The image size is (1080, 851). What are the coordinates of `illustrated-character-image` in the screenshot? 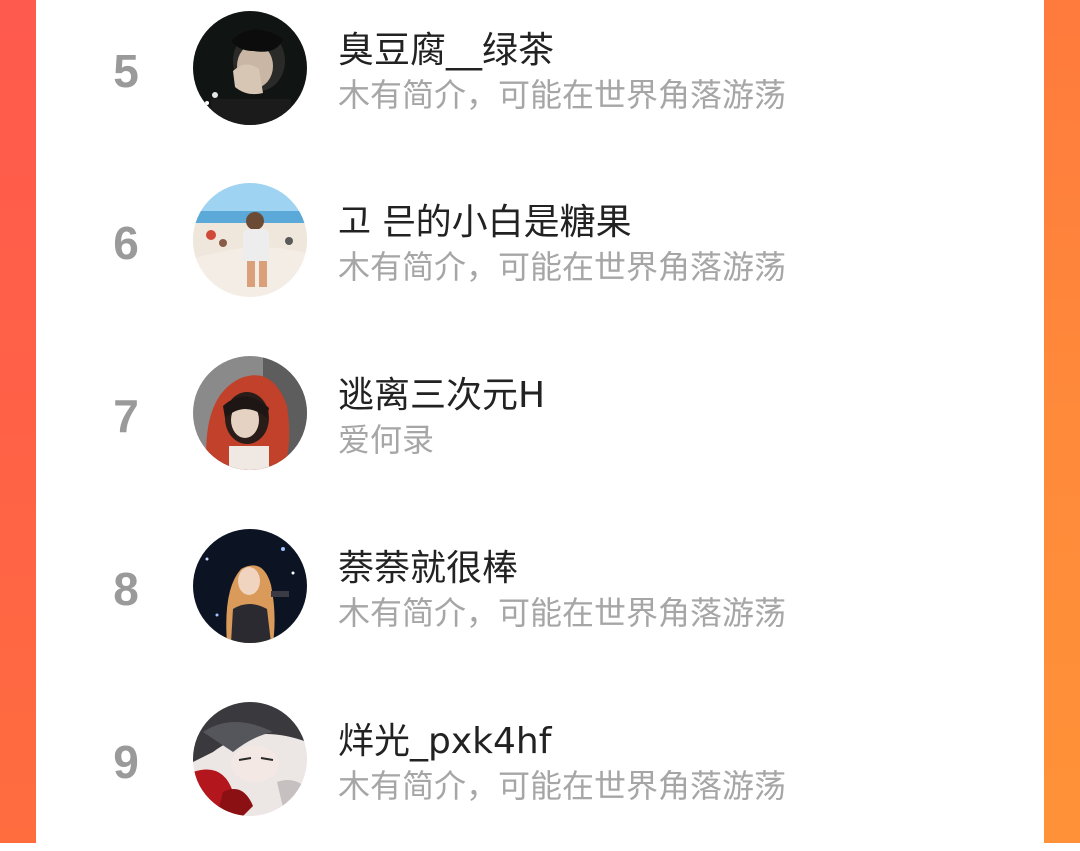 It's located at (250, 759).